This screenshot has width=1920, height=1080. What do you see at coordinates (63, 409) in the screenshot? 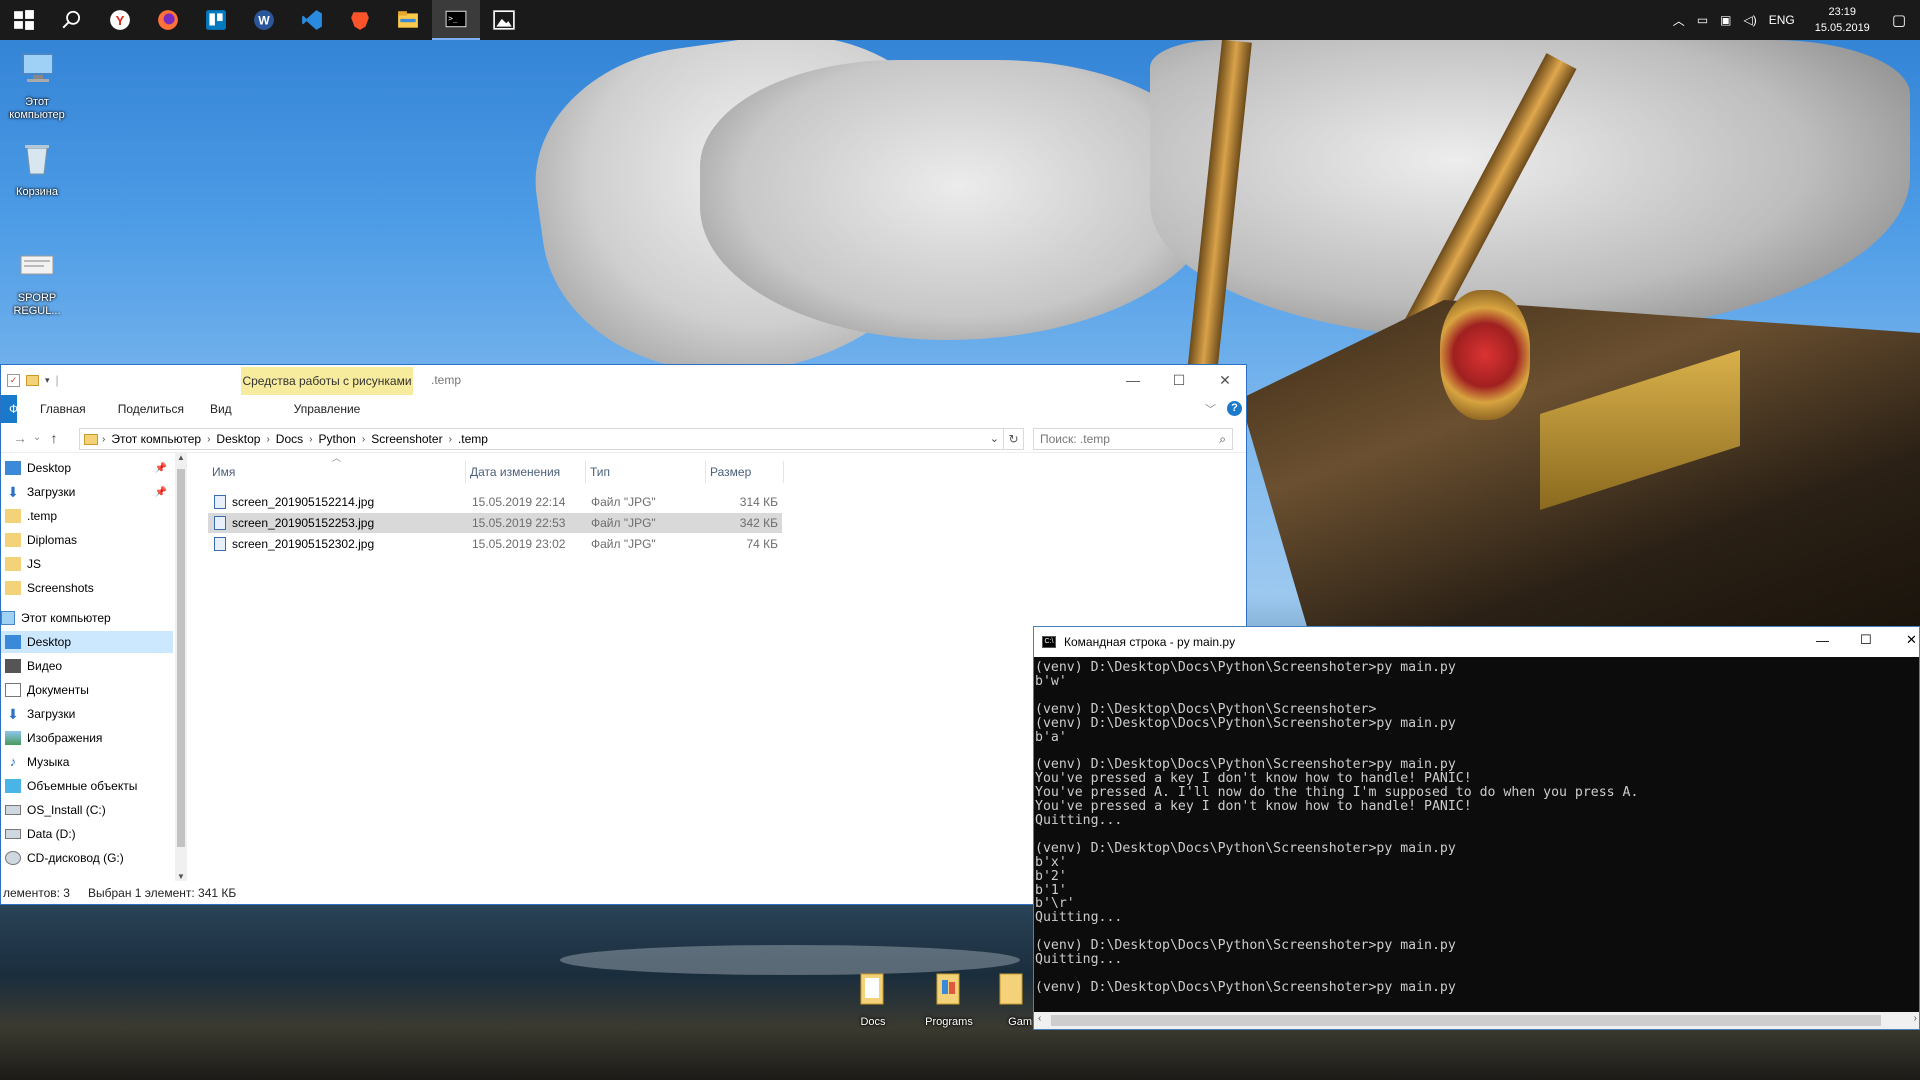
I see `tab-home: Главная` at bounding box center [63, 409].